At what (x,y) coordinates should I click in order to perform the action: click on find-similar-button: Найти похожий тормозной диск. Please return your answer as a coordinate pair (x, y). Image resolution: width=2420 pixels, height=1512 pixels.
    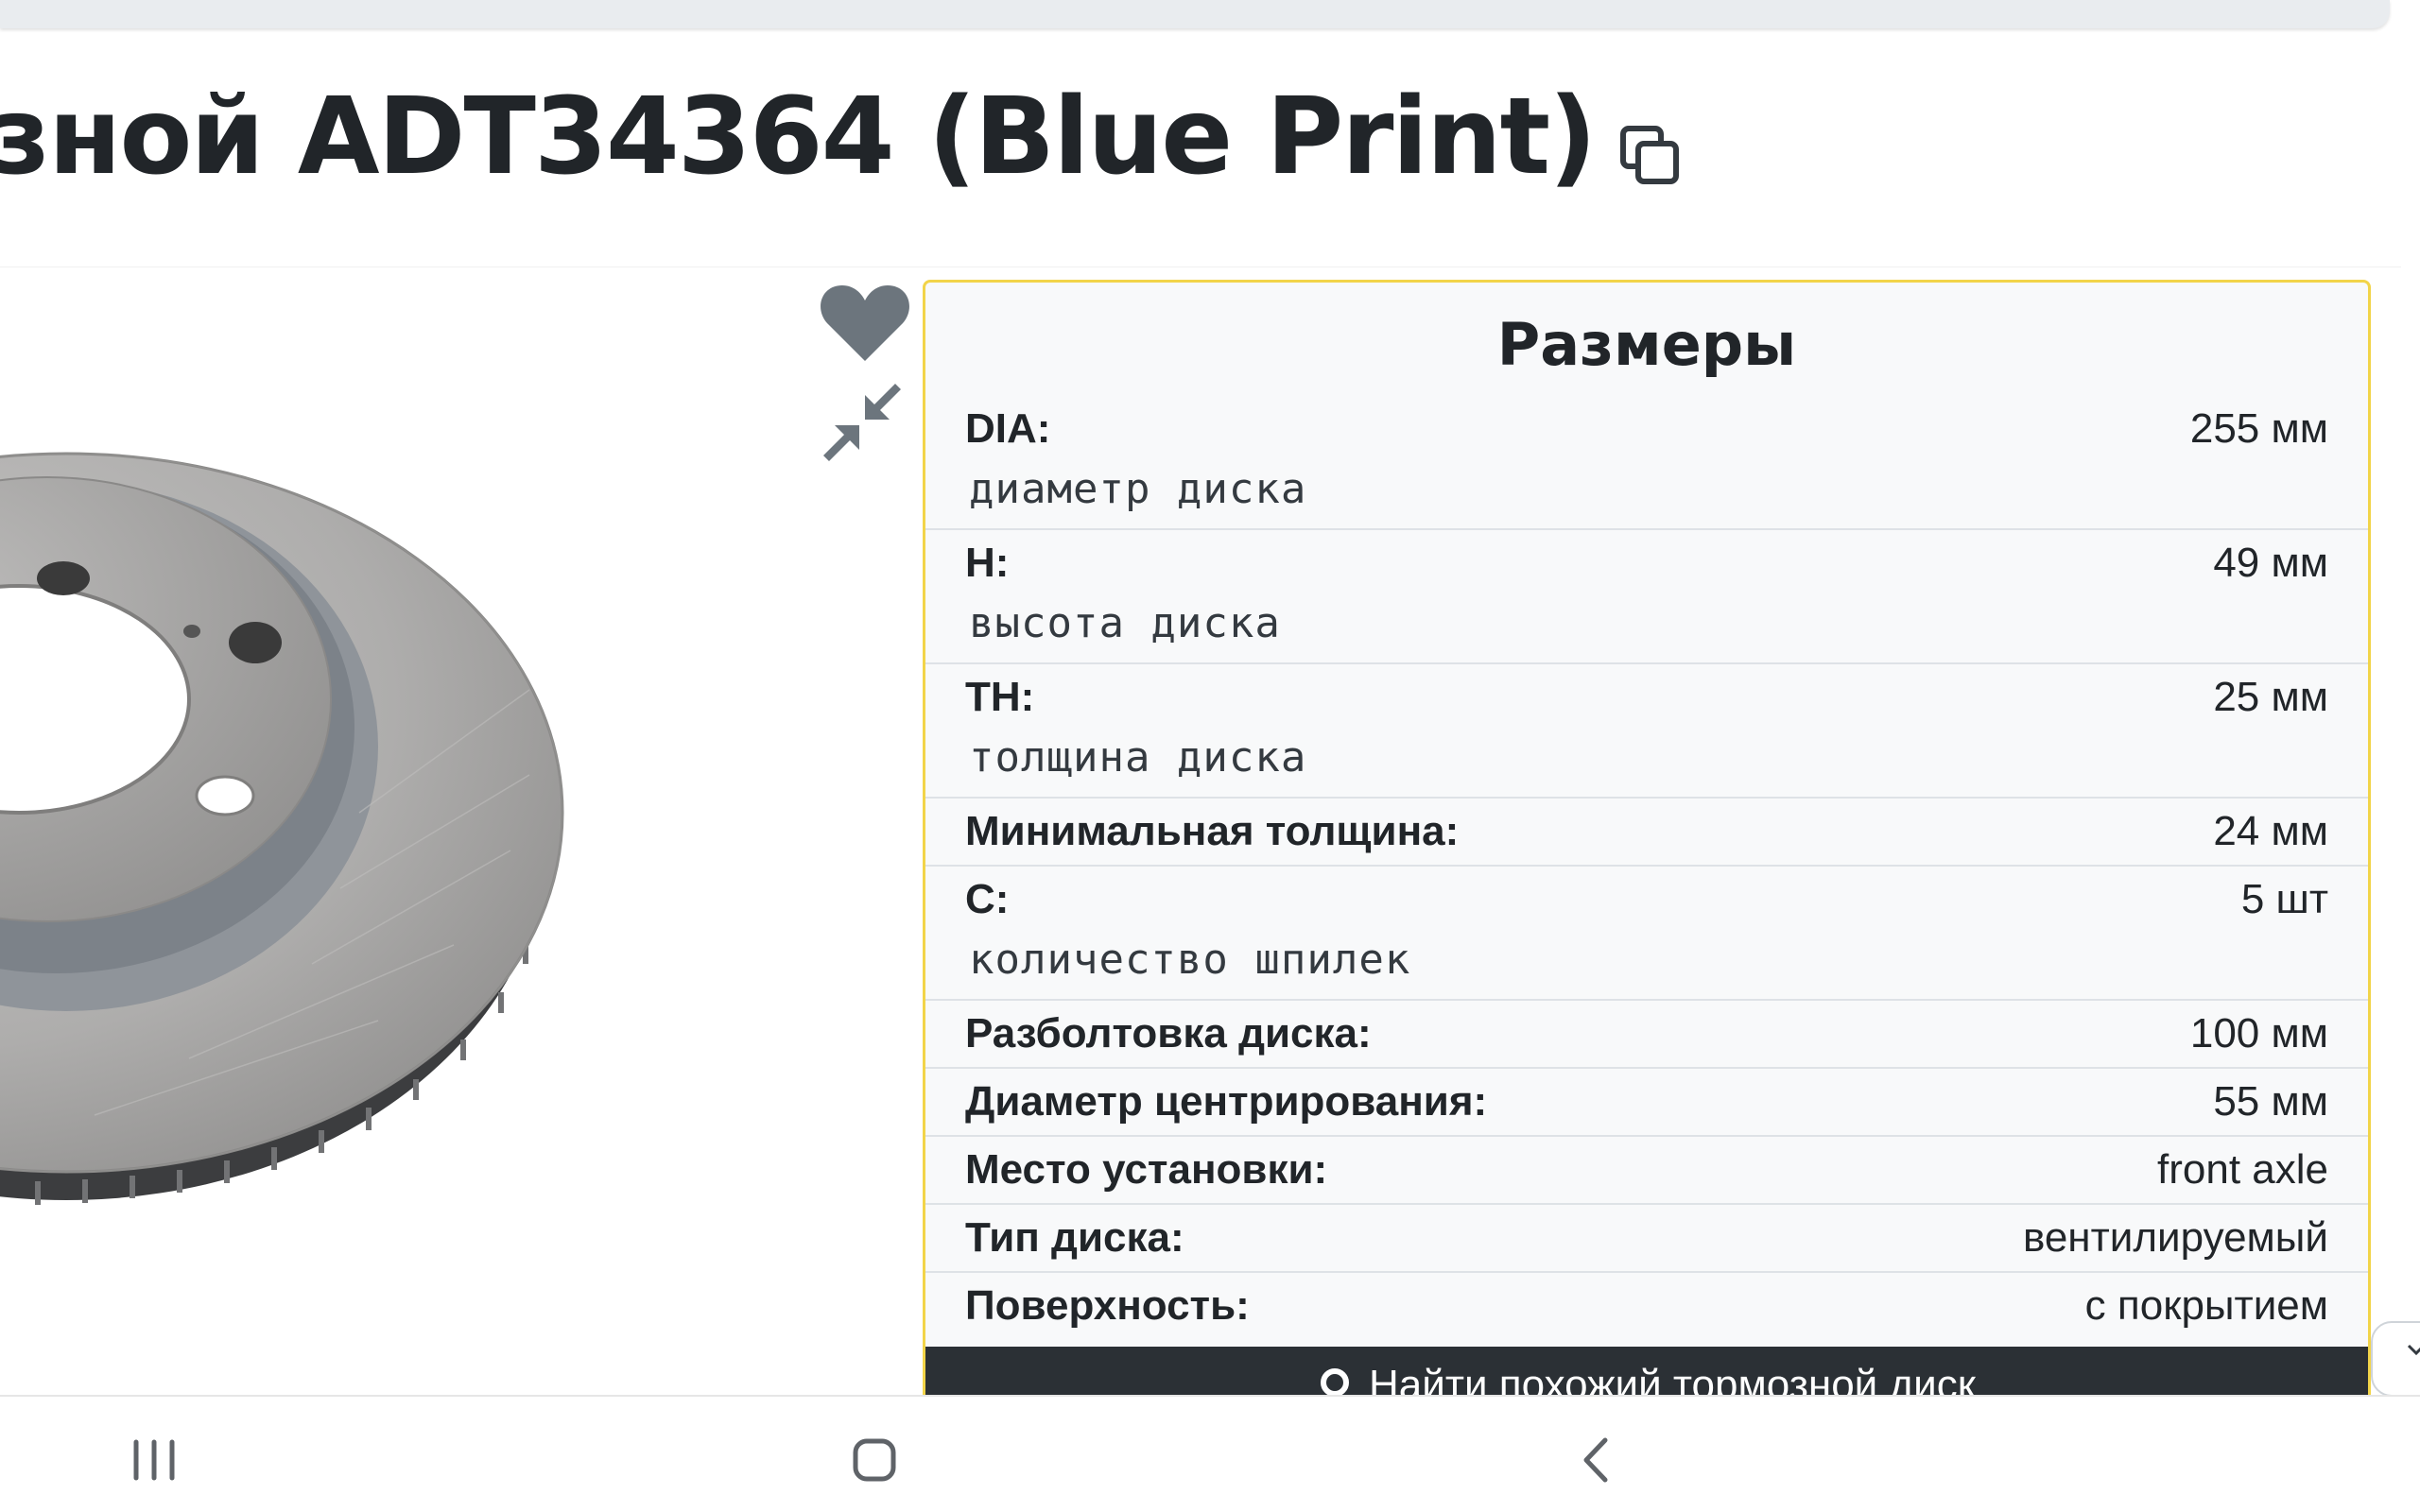
    Looking at the image, I should click on (1646, 1371).